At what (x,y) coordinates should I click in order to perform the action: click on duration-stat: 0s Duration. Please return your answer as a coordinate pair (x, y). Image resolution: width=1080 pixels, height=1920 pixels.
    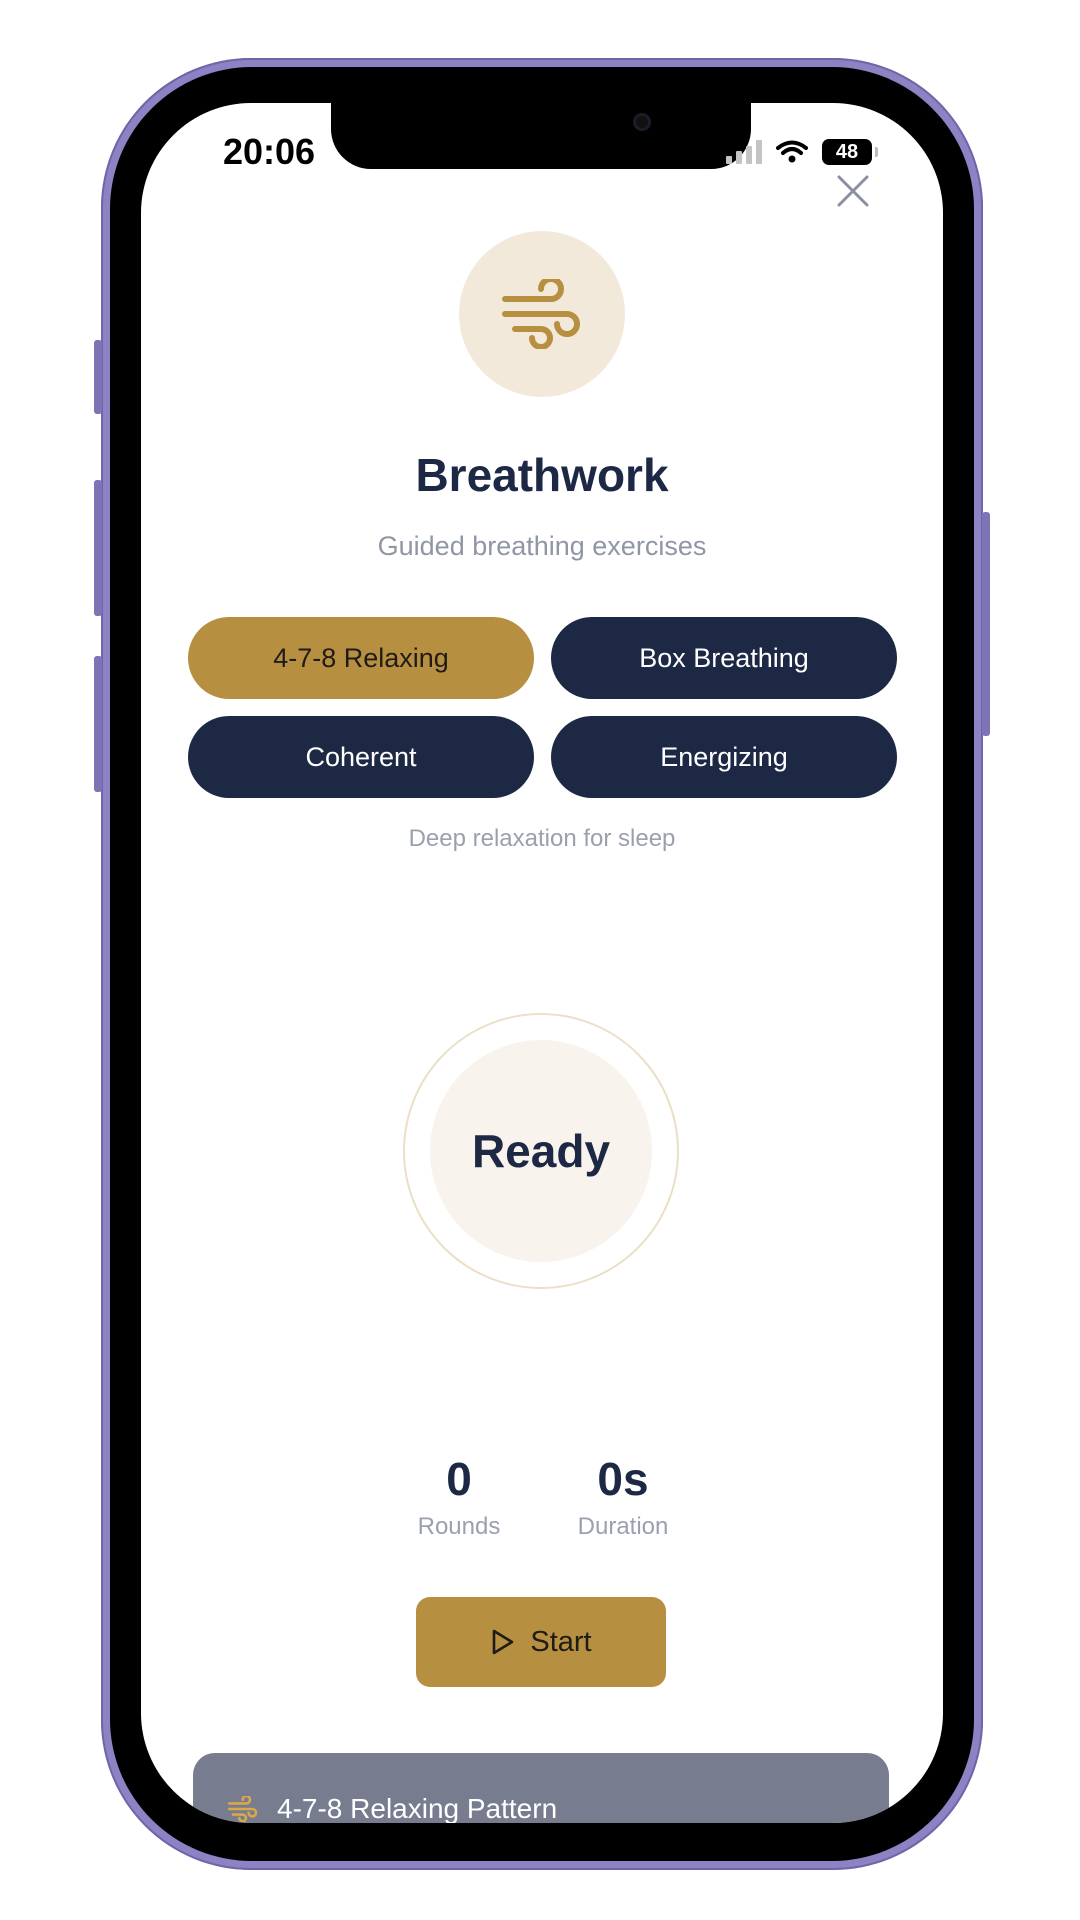
    Looking at the image, I should click on (623, 1496).